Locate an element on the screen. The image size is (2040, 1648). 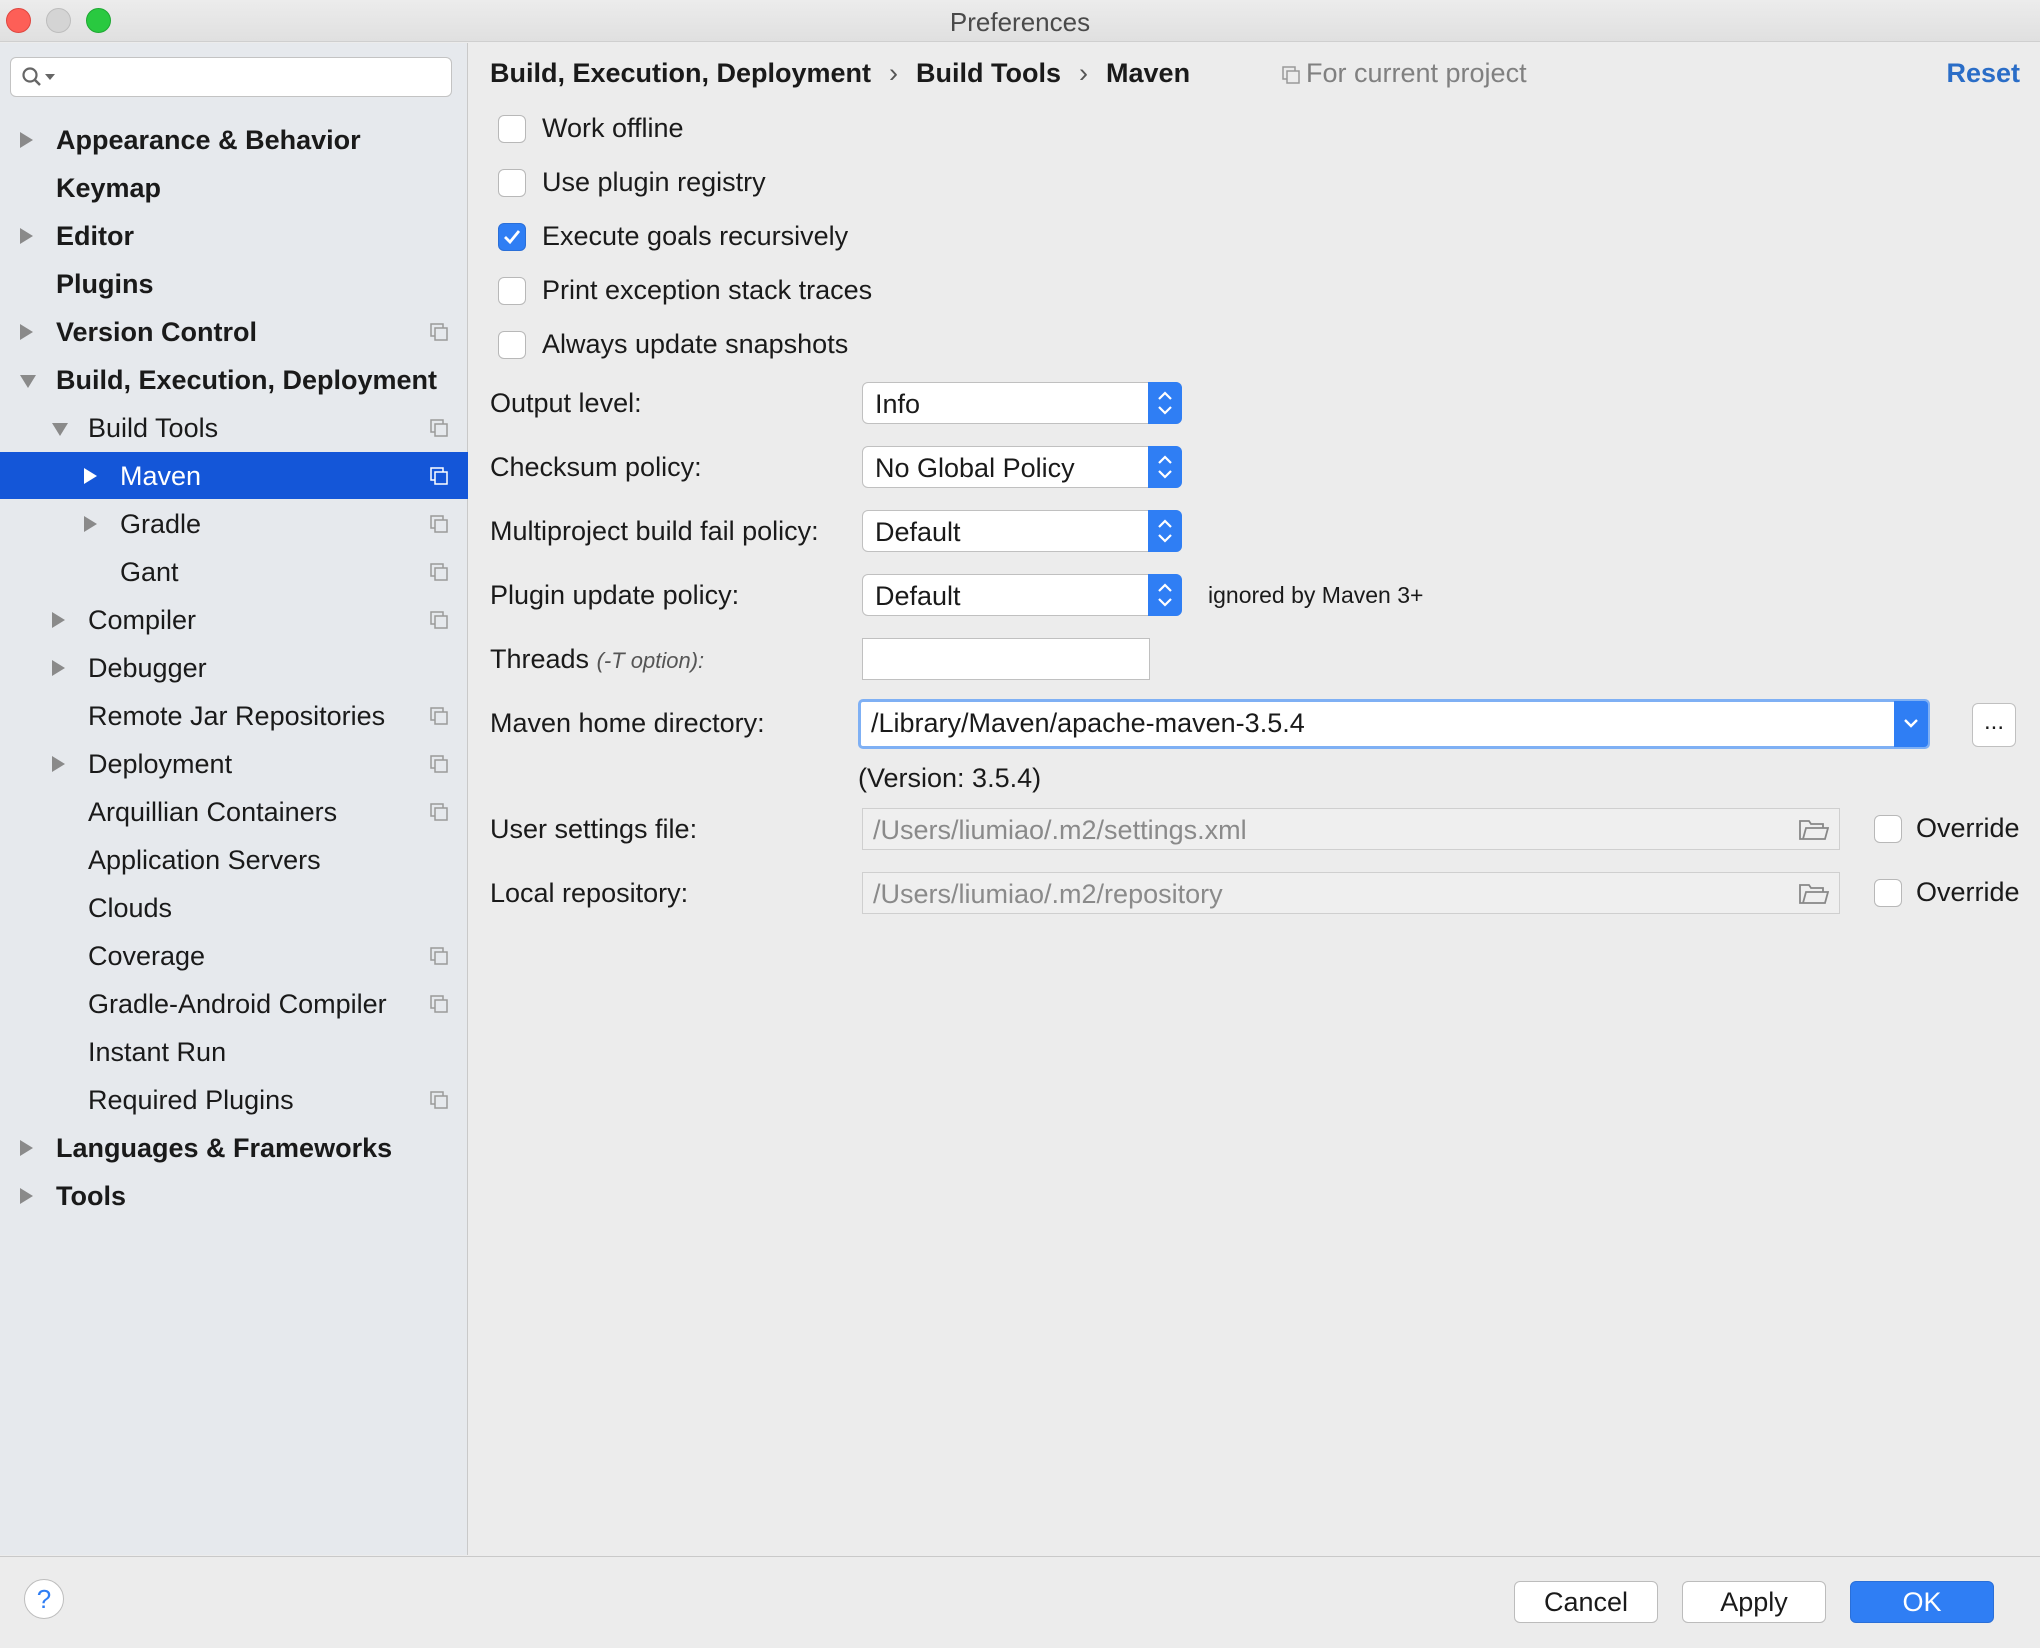
breadcrumb-item: Build Tools is located at coordinates (989, 73).